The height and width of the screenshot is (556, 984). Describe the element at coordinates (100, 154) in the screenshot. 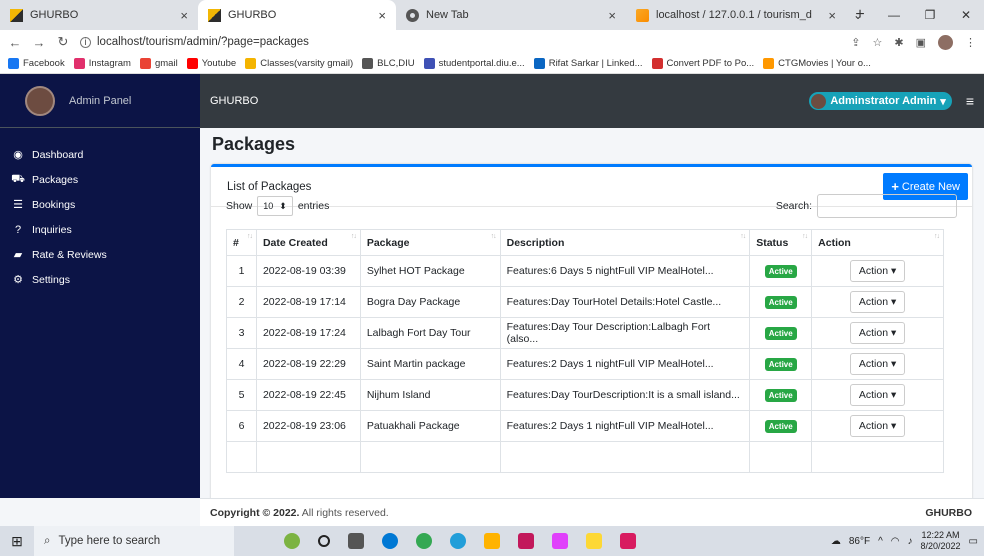

I see `sidebar-item-dashboard: ◉ Dashboard` at that location.